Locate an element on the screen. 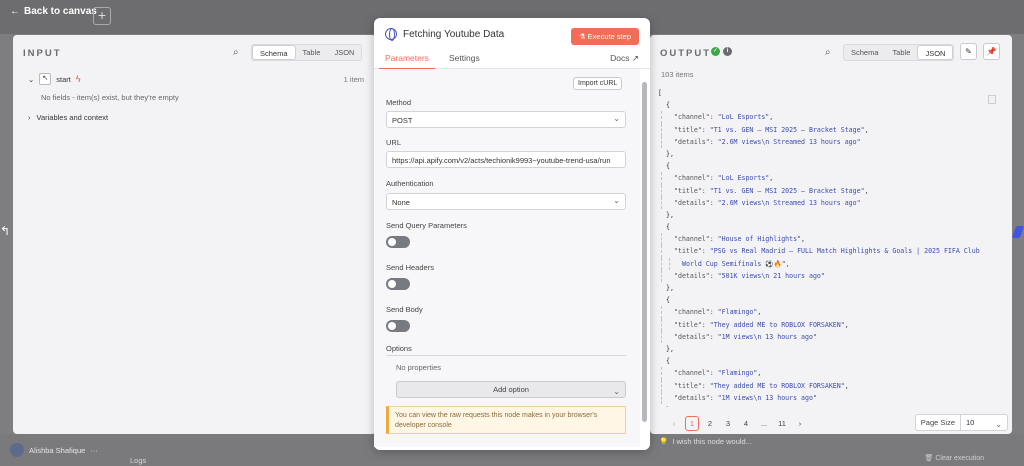 The height and width of the screenshot is (466, 1024). output-schema-tab: Schema is located at coordinates (865, 52).